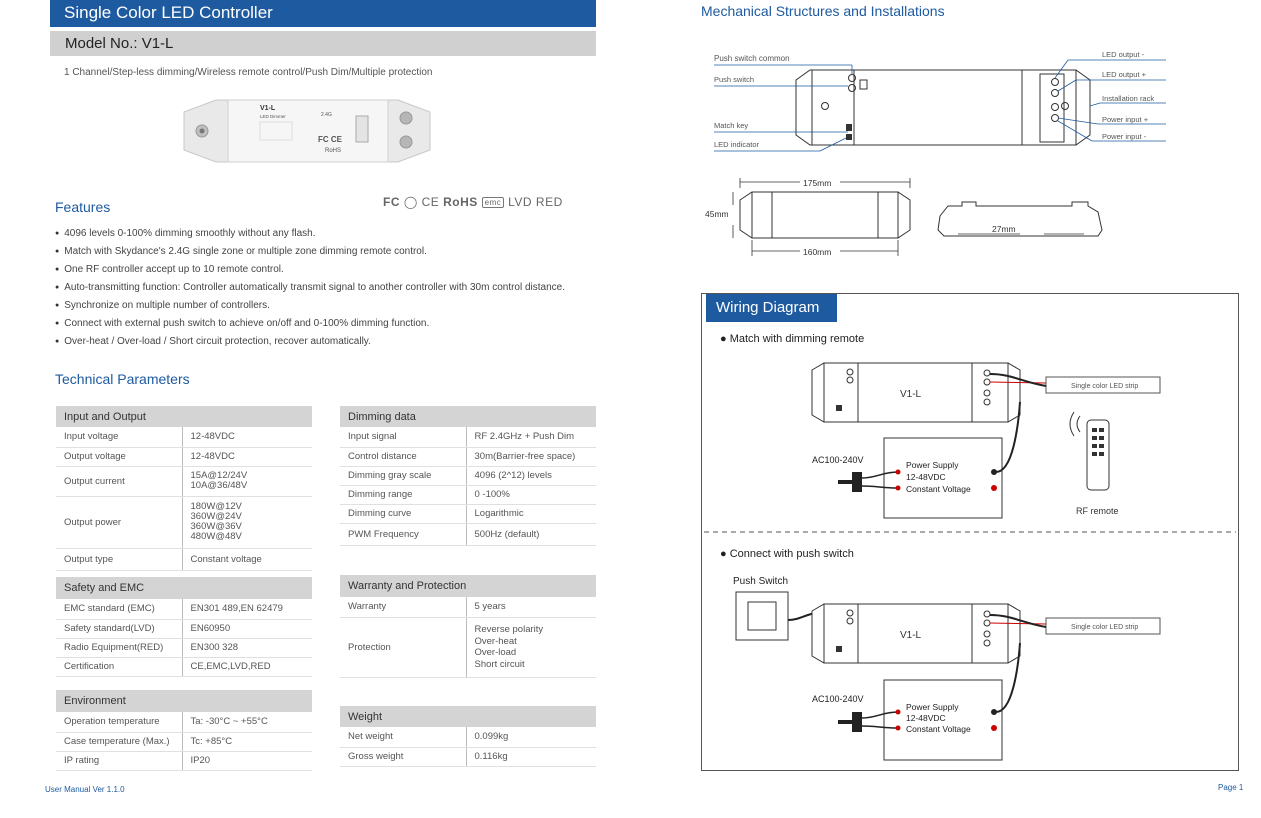  I want to click on dim-175: 175mm, so click(817, 183).